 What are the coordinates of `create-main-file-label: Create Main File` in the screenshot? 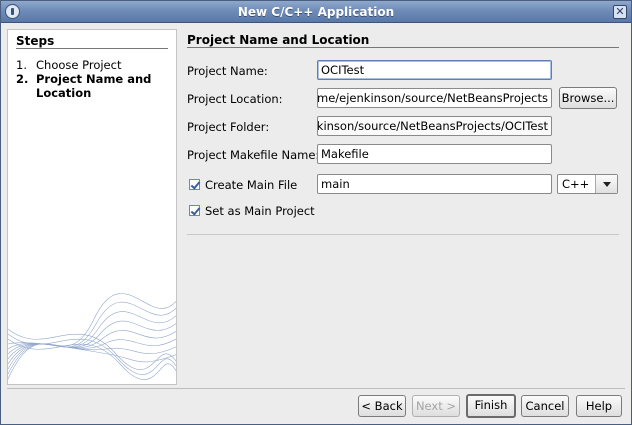 It's located at (251, 185).